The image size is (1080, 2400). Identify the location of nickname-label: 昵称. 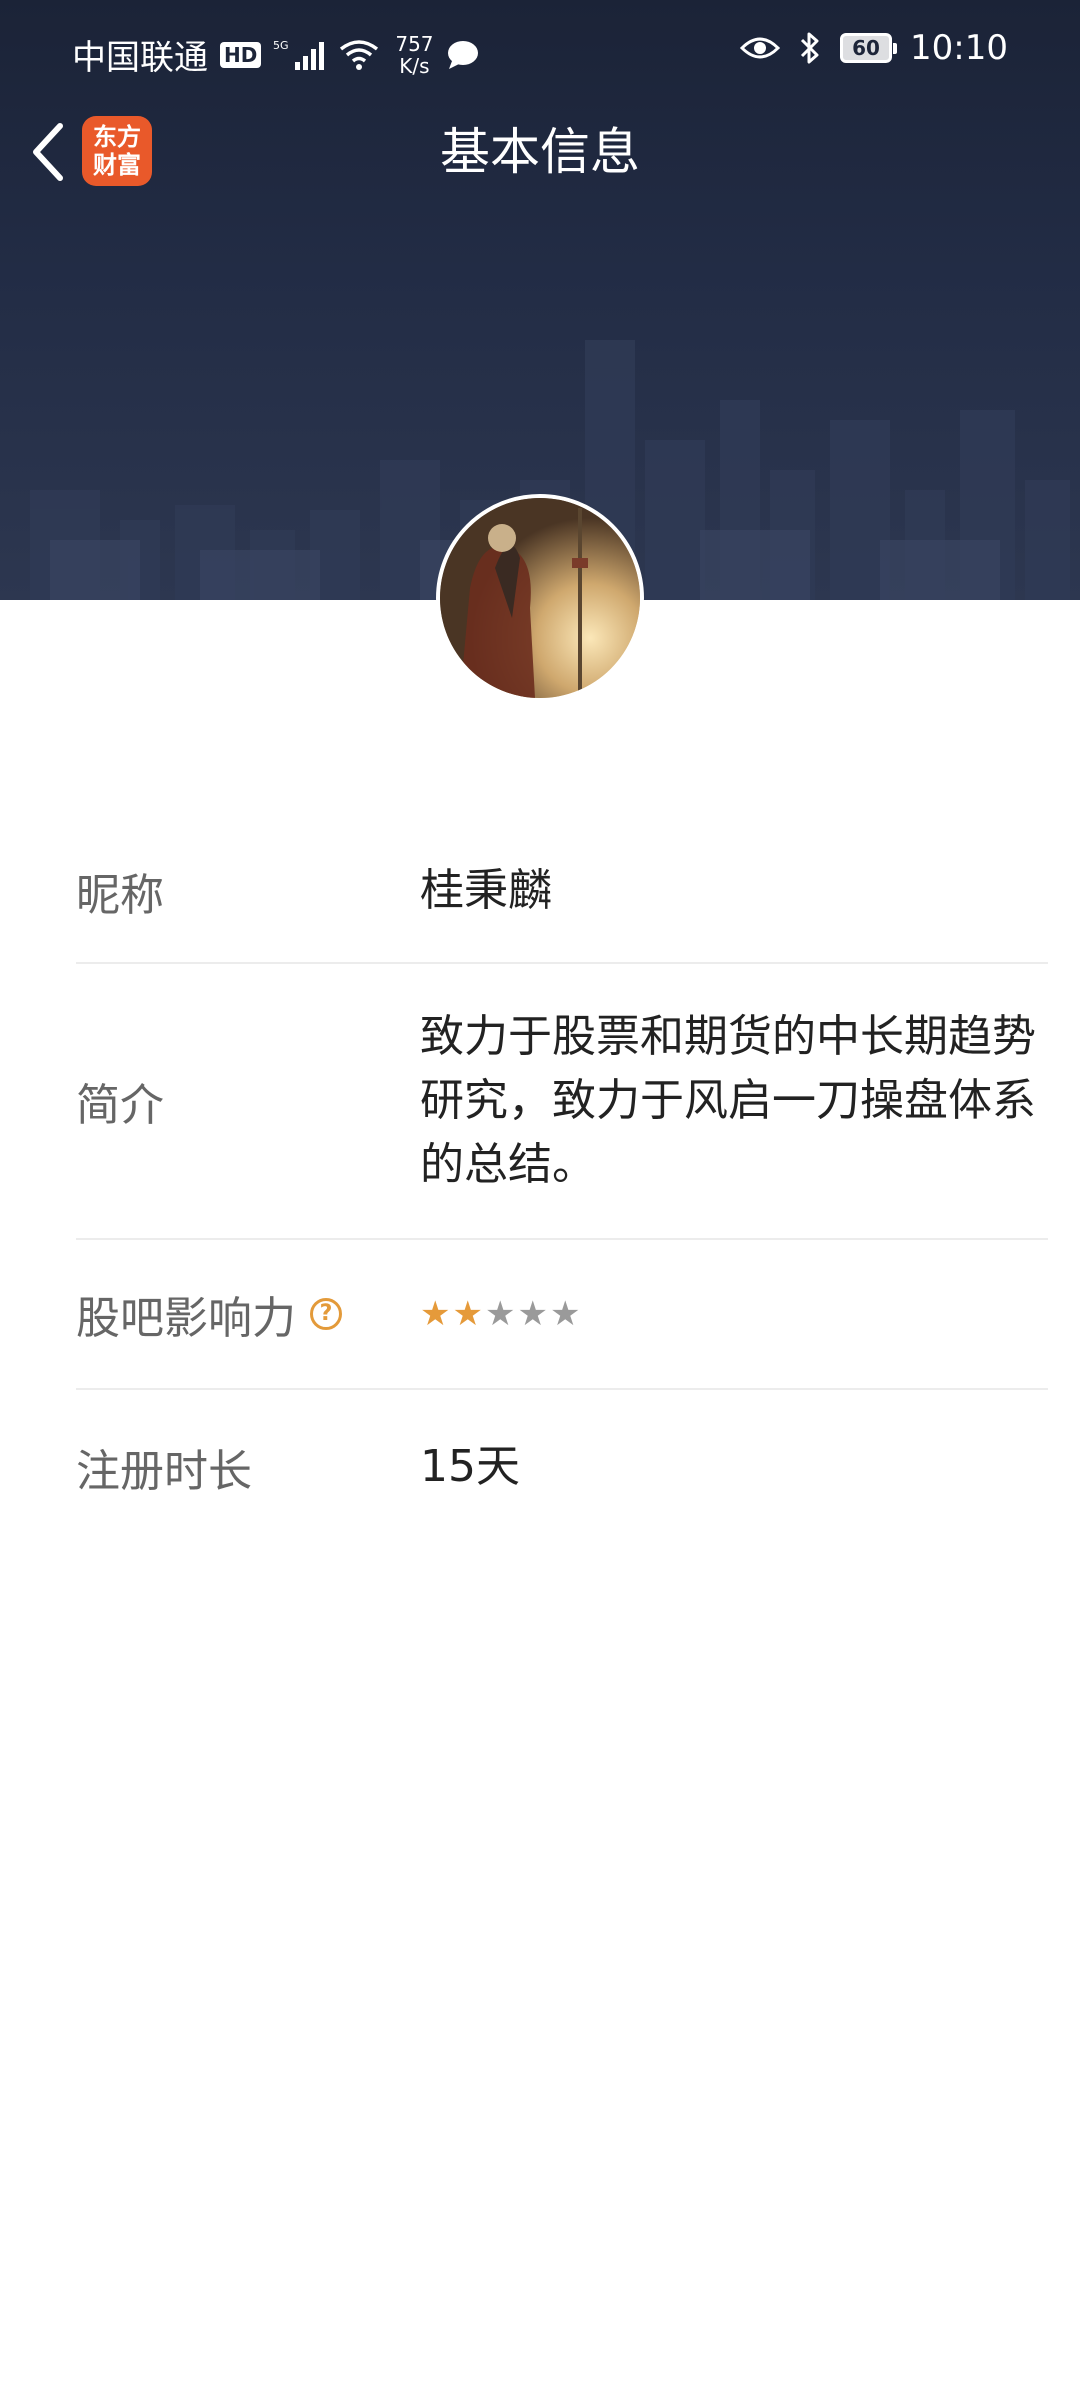
(120, 891).